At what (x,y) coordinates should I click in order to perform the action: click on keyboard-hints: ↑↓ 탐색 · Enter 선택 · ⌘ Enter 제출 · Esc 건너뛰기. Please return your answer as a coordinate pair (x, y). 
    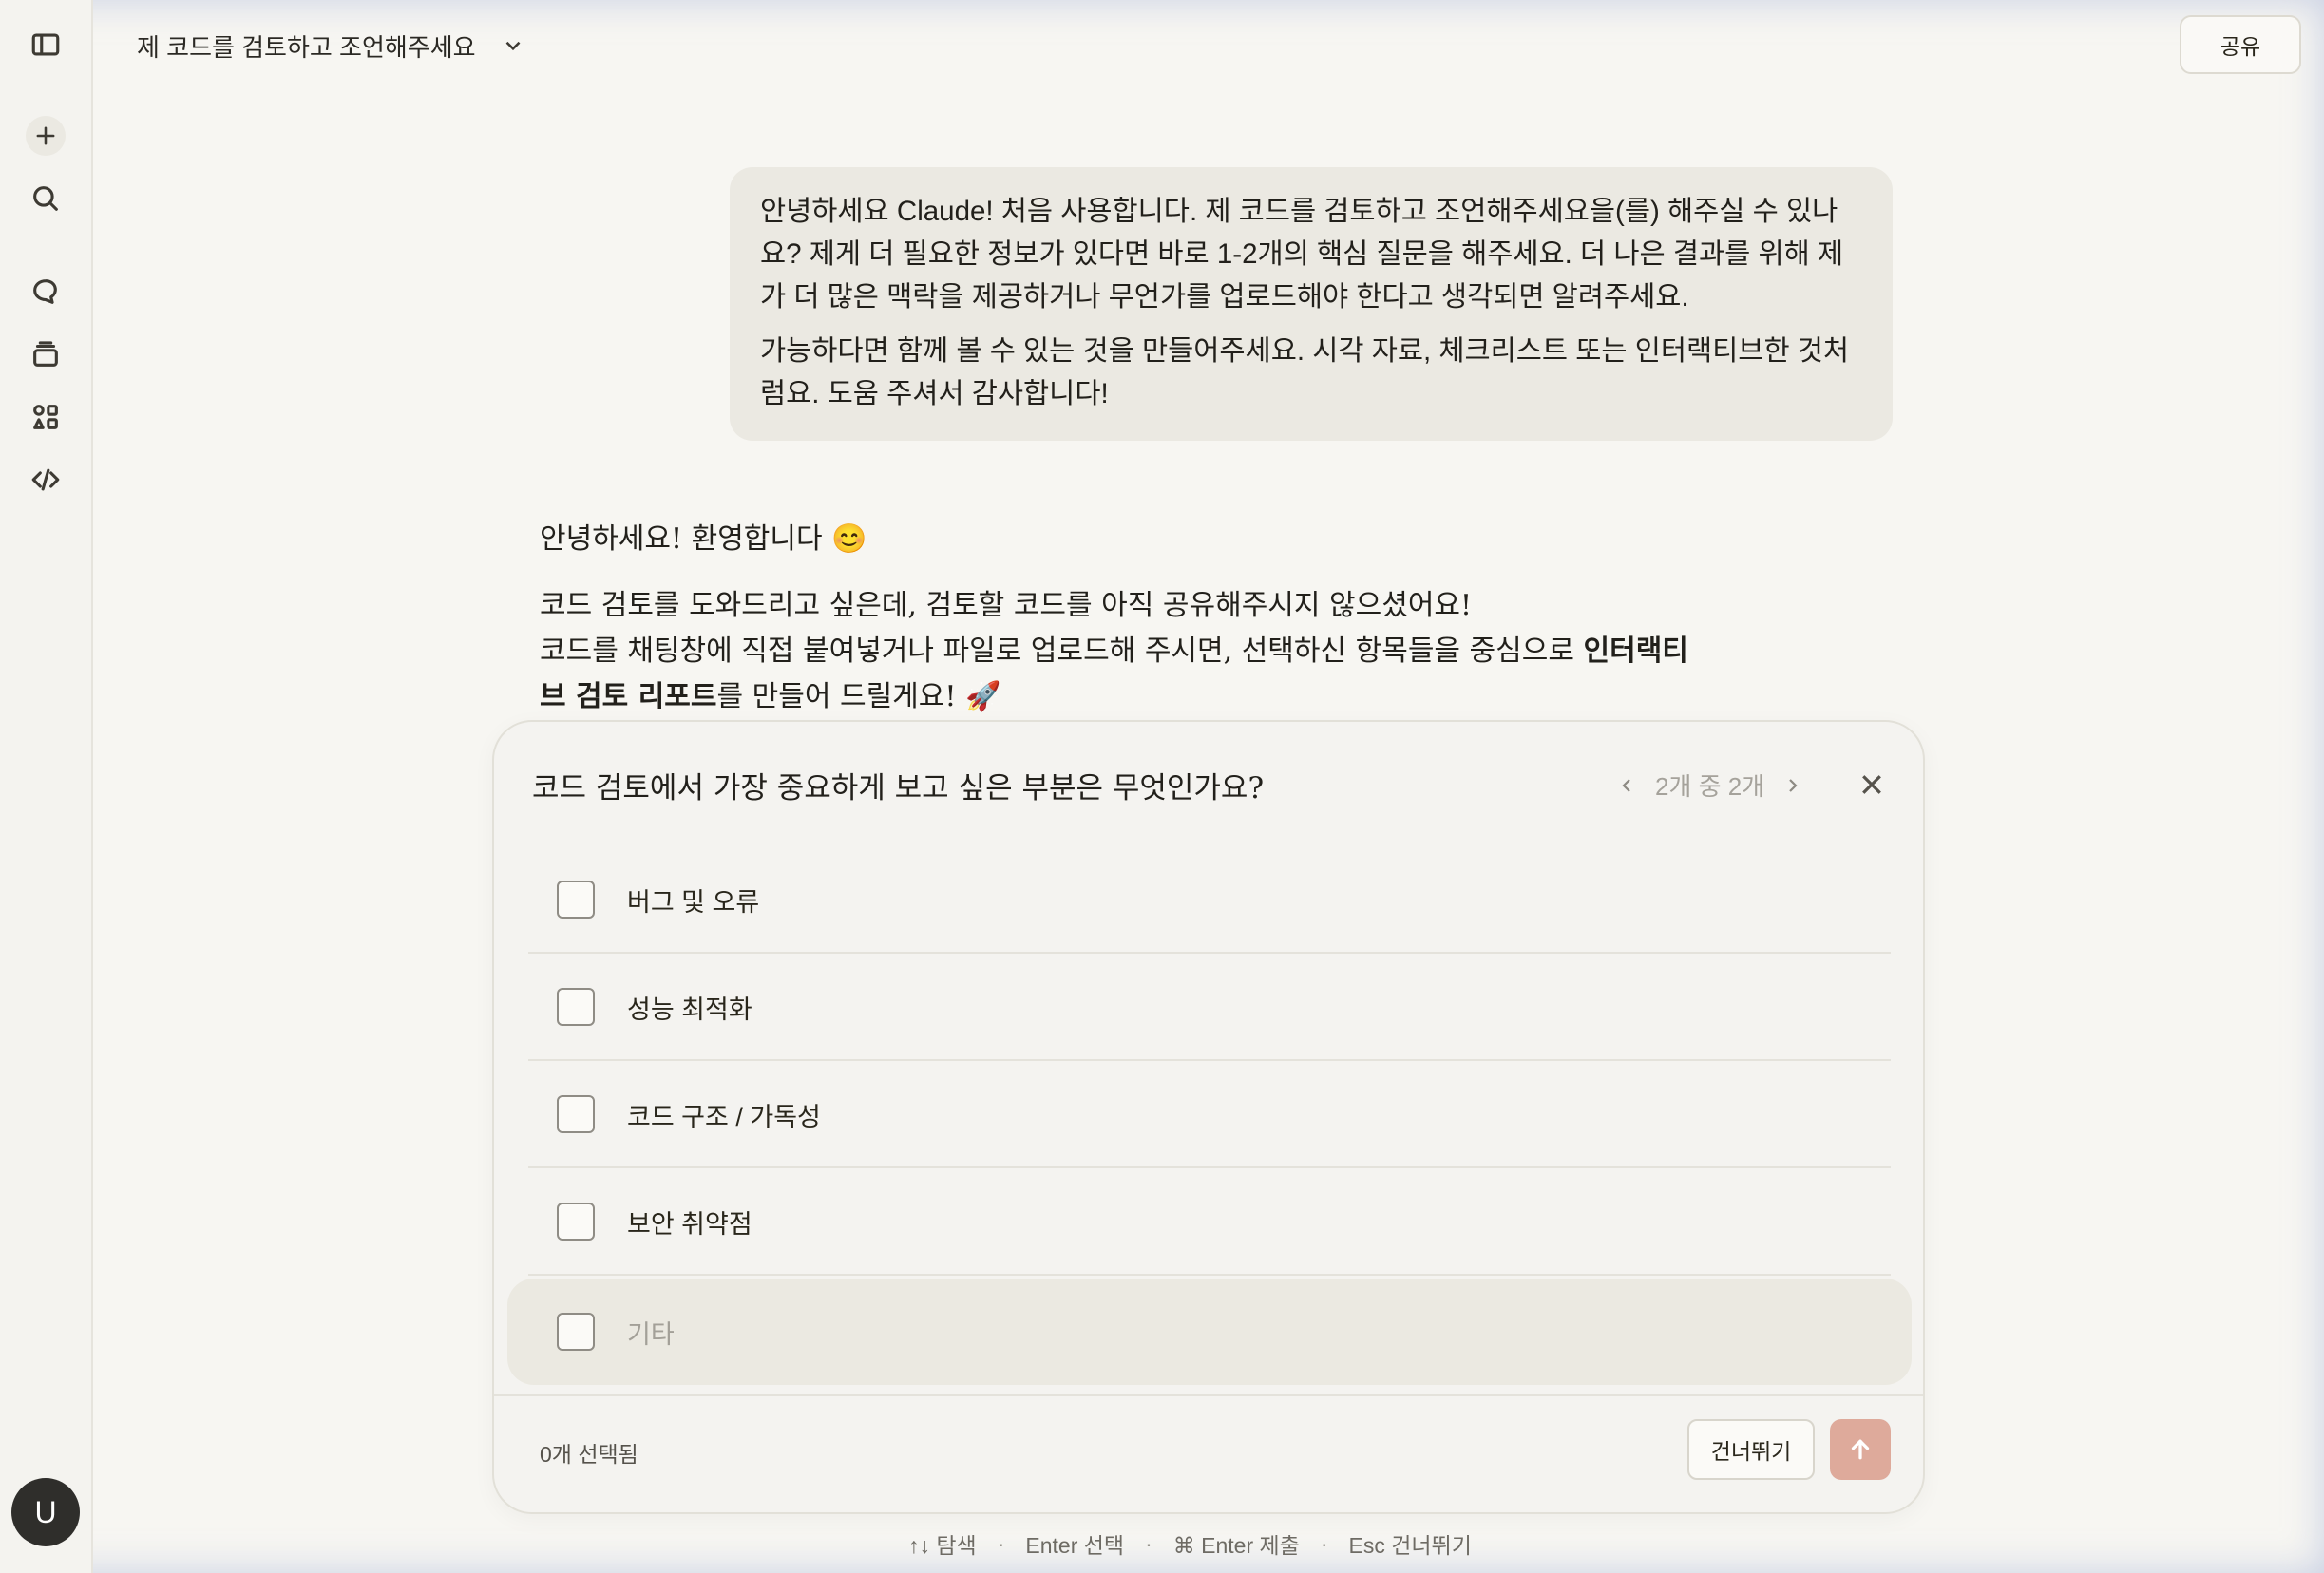
    Looking at the image, I should click on (1190, 1544).